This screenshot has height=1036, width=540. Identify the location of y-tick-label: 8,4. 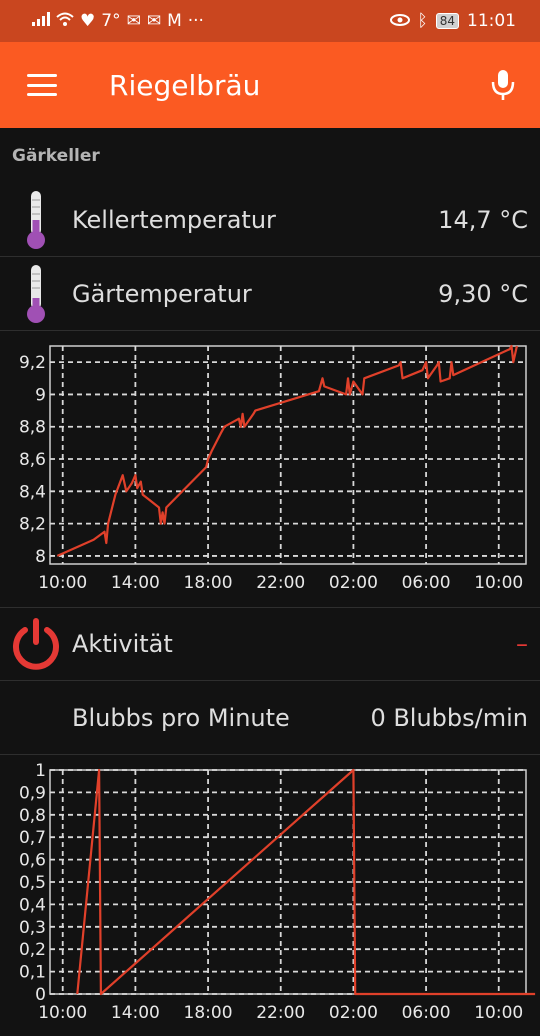
(32, 492).